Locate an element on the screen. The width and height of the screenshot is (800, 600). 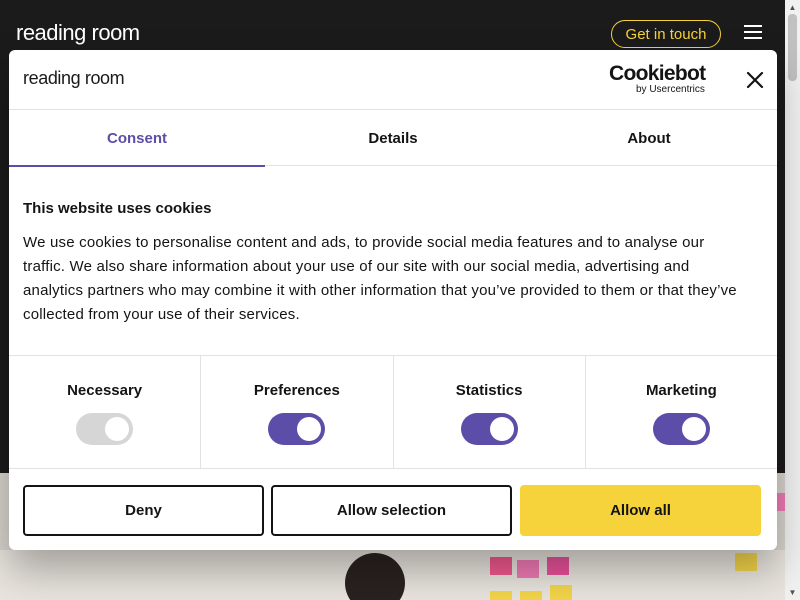
consent-buttons: Deny Allow selection Allow all is located at coordinates (393, 509).